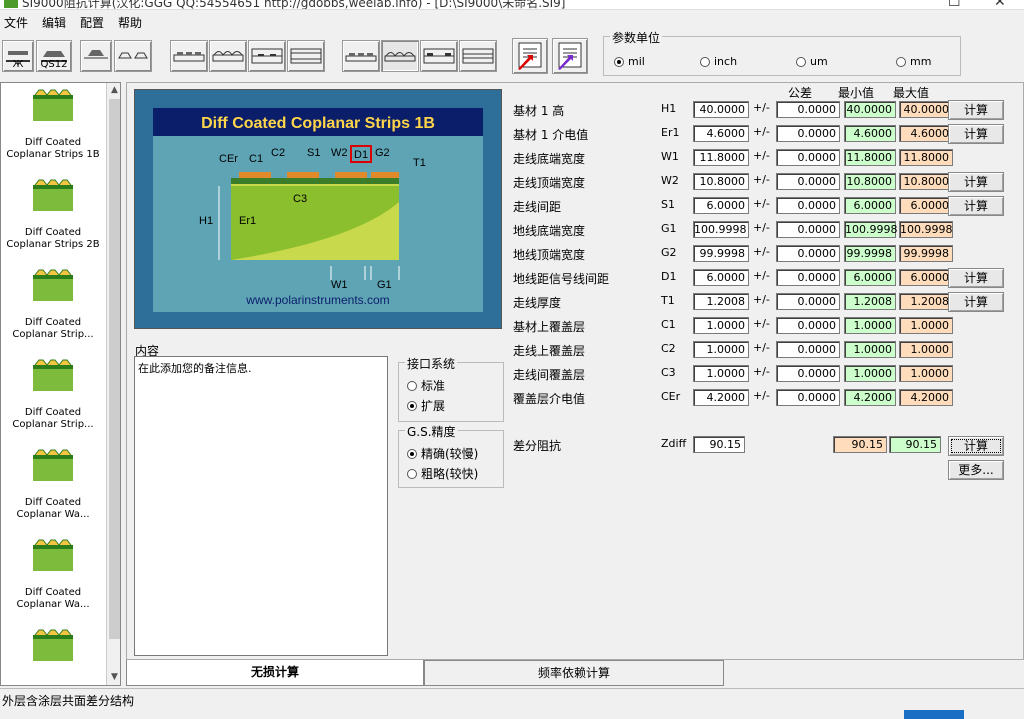  What do you see at coordinates (870, 181) in the screenshot?
I see `param-min-field: 10.8000` at bounding box center [870, 181].